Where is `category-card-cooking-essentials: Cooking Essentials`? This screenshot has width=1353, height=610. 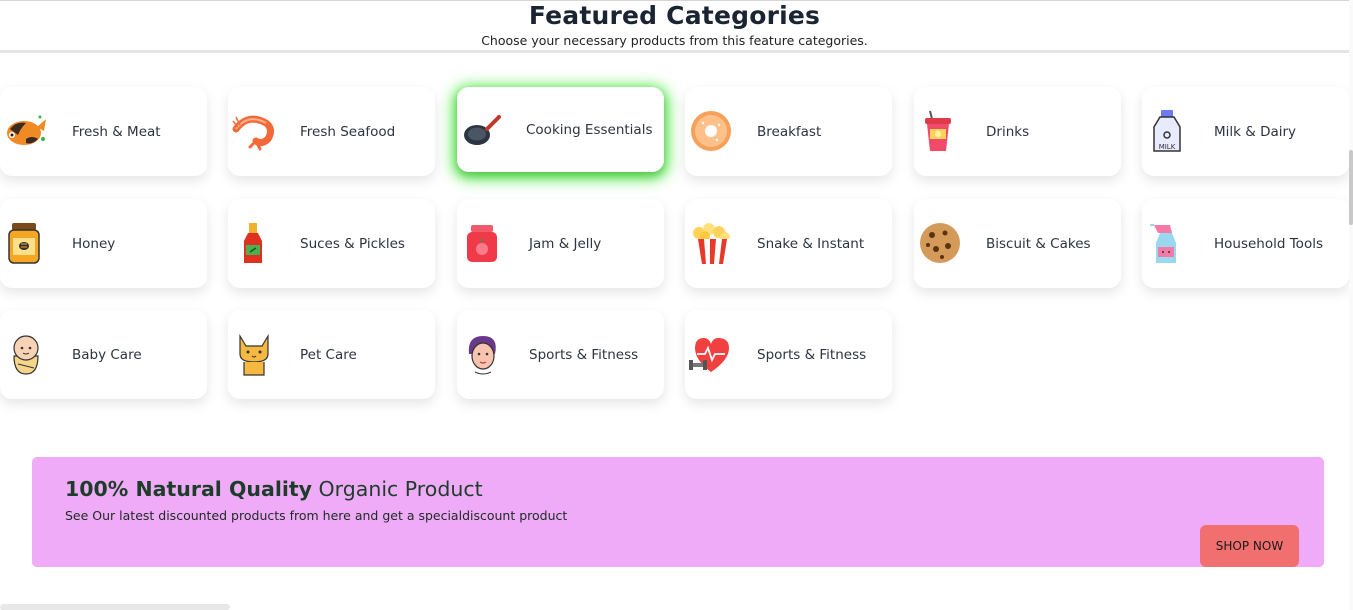 category-card-cooking-essentials: Cooking Essentials is located at coordinates (560, 129).